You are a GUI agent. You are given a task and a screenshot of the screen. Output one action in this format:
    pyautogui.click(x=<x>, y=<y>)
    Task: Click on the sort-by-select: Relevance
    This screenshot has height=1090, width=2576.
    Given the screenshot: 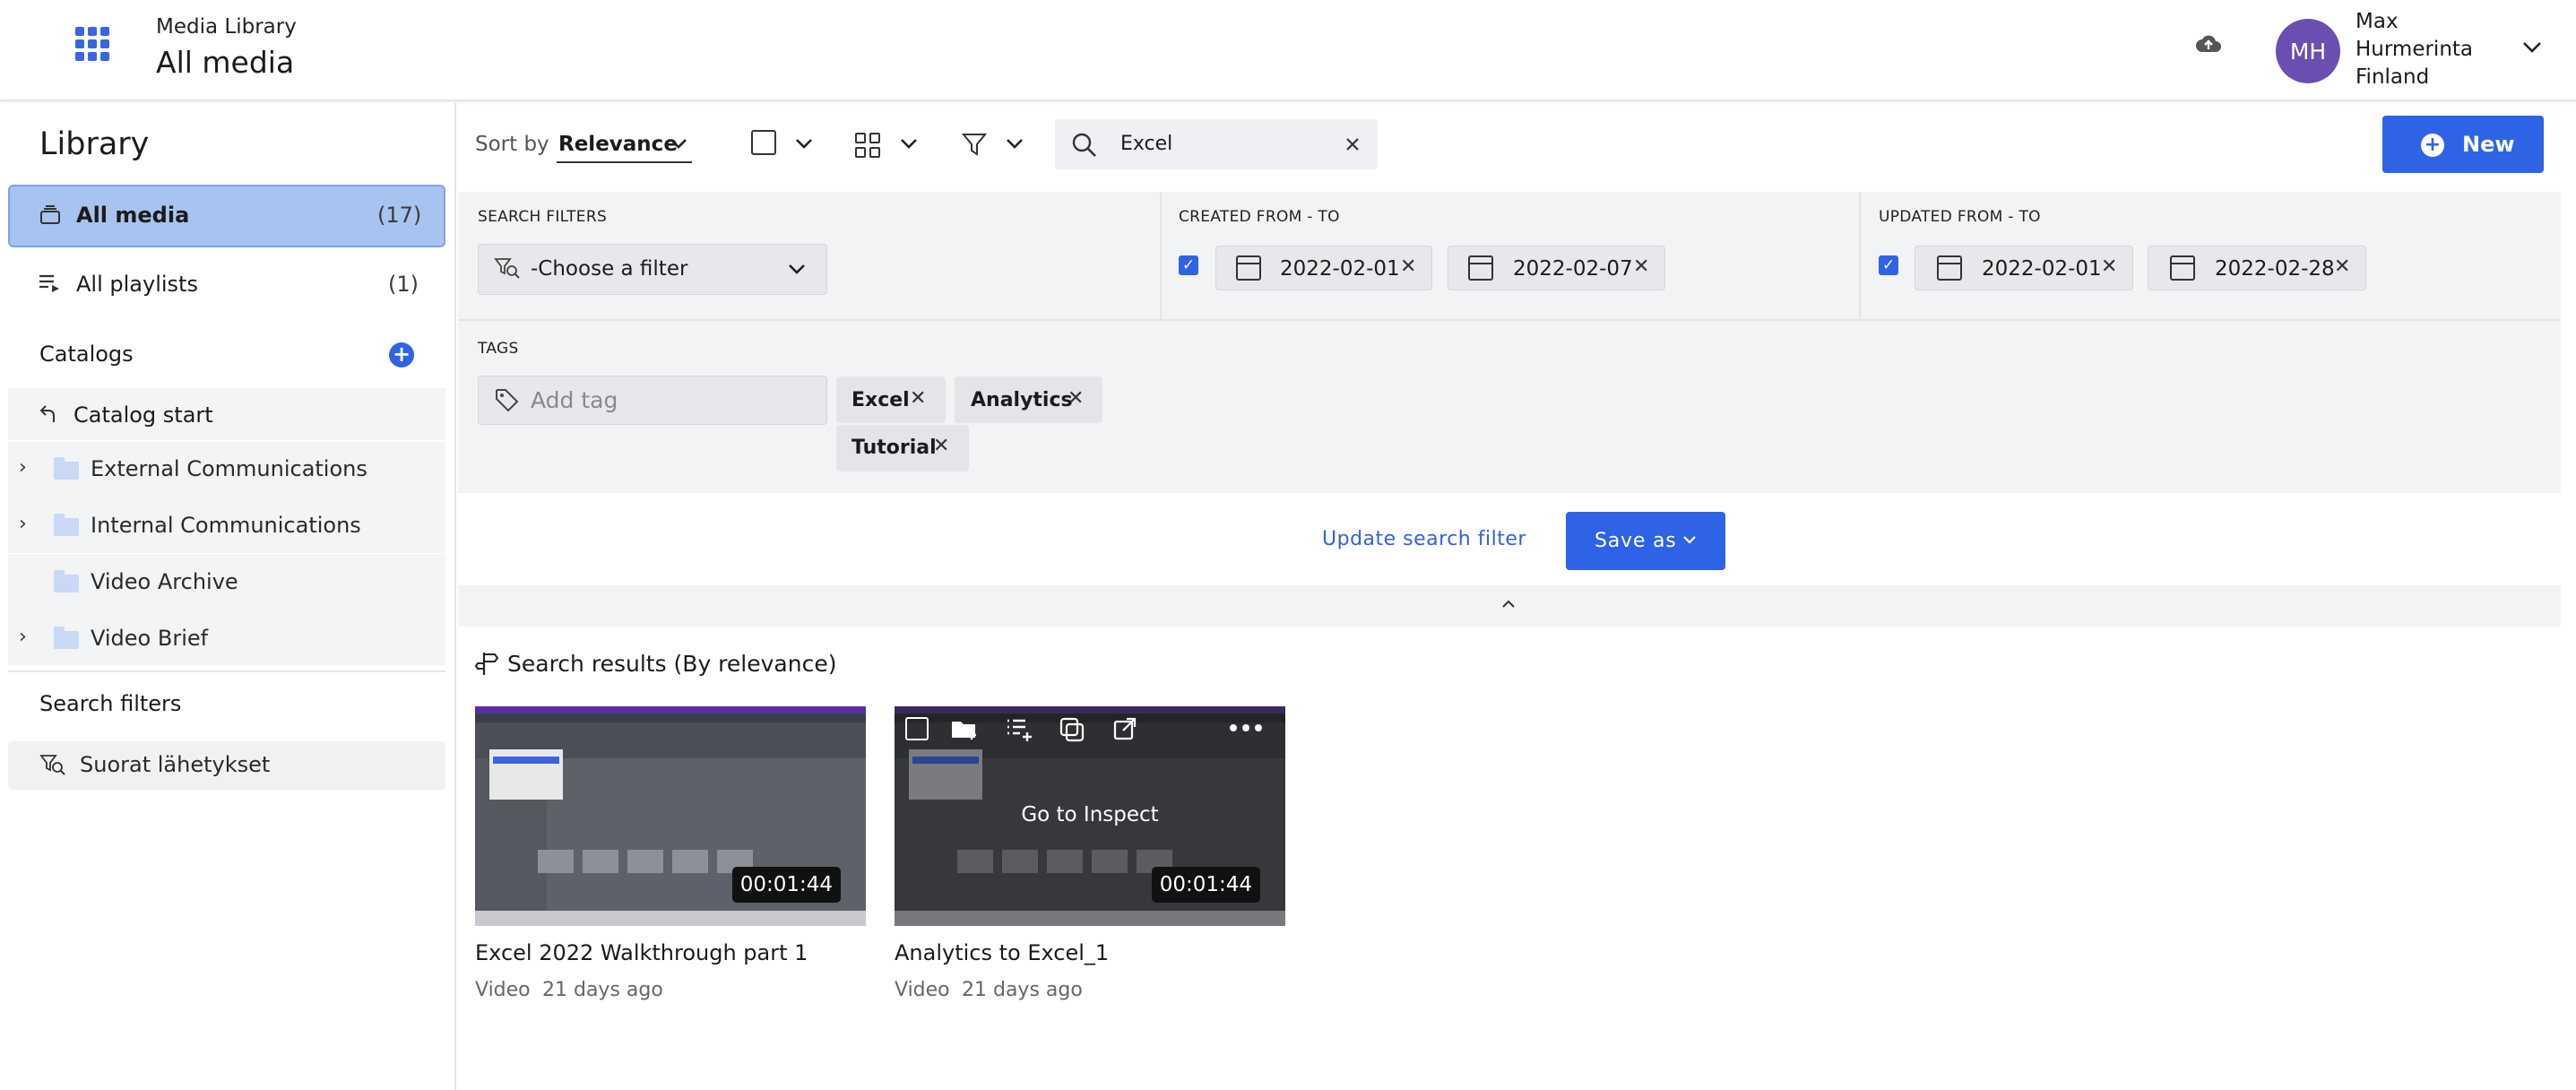 What is the action you would take?
    pyautogui.click(x=618, y=145)
    